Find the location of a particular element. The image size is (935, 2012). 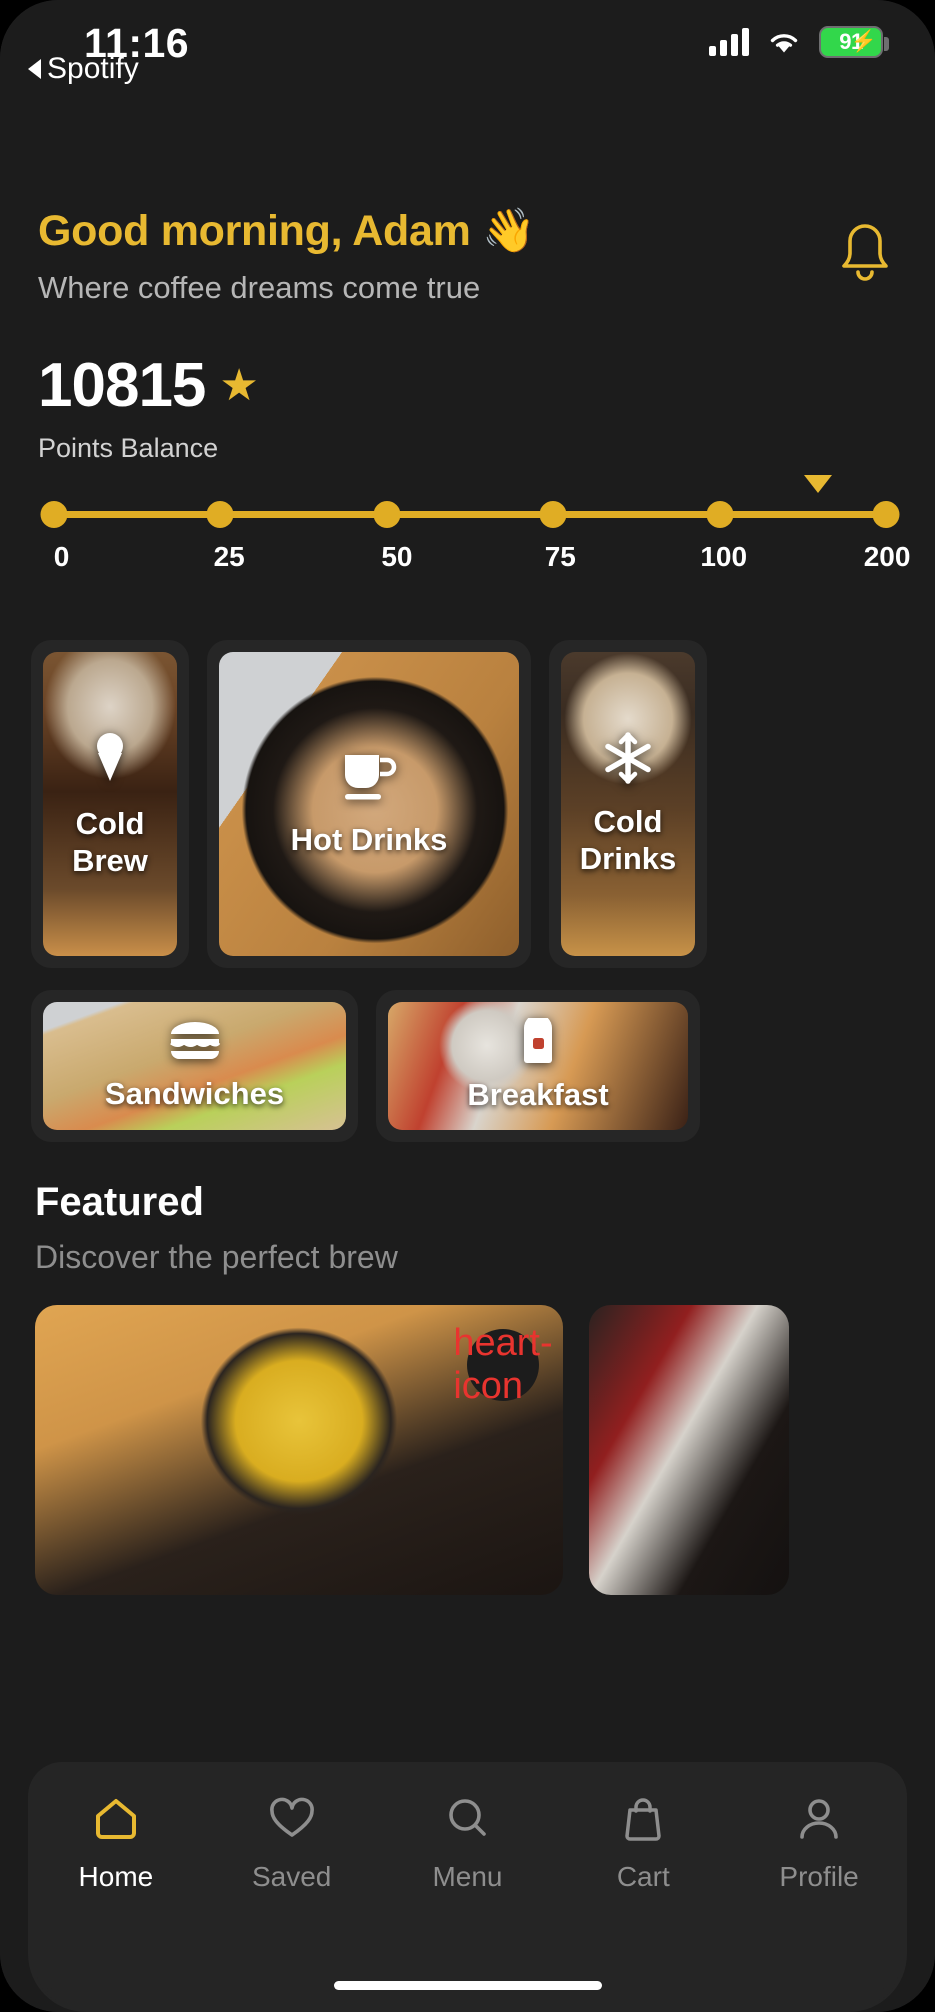

featured-section-header: Featured Discover the perfect brew is located at coordinates (467, 1228).